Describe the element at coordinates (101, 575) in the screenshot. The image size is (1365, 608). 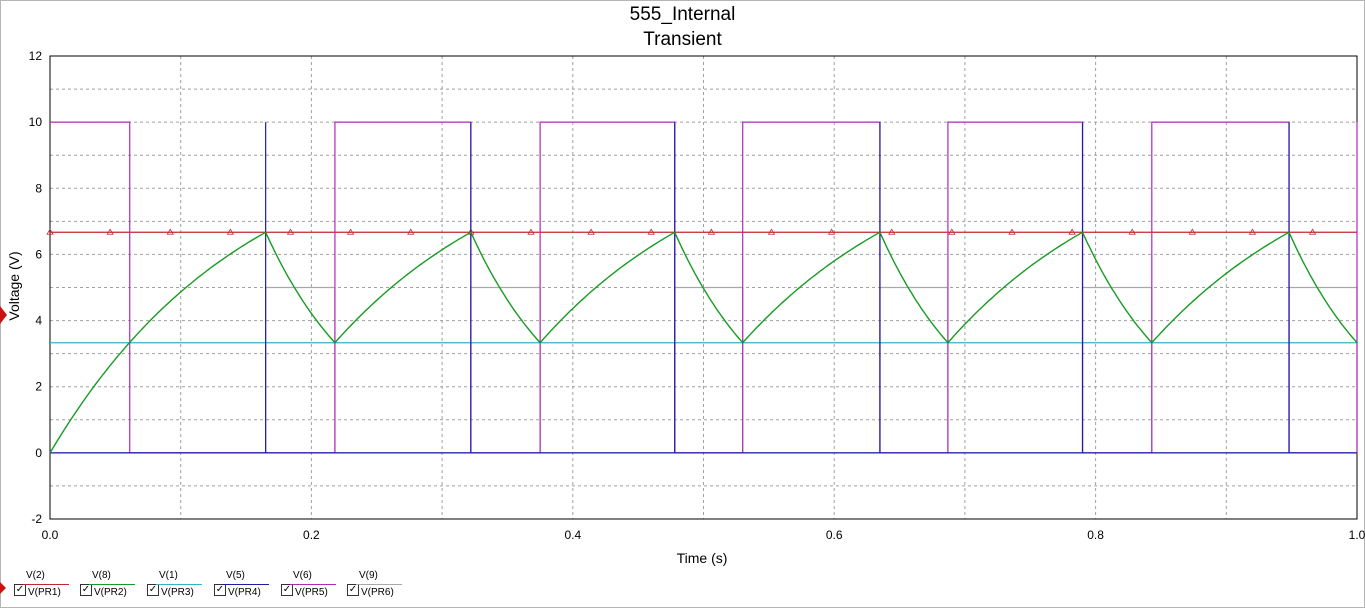
I see `legend-series-name: V(8)` at that location.